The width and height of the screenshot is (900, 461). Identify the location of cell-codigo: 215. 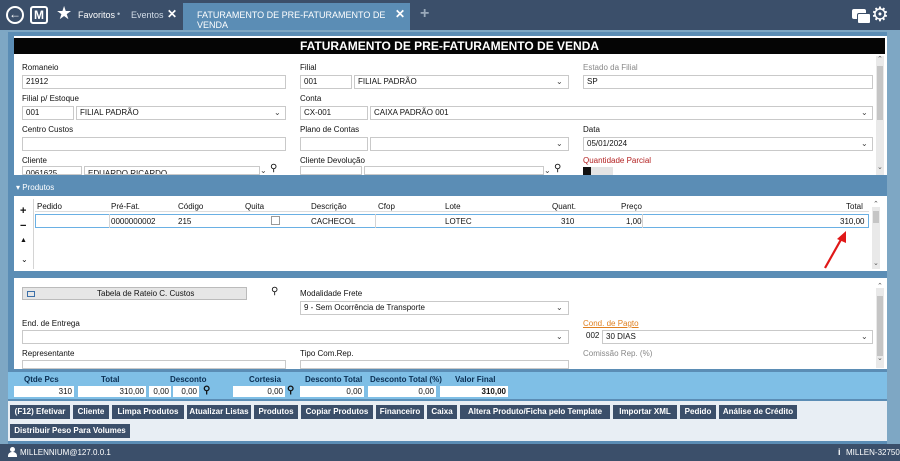
(184, 221).